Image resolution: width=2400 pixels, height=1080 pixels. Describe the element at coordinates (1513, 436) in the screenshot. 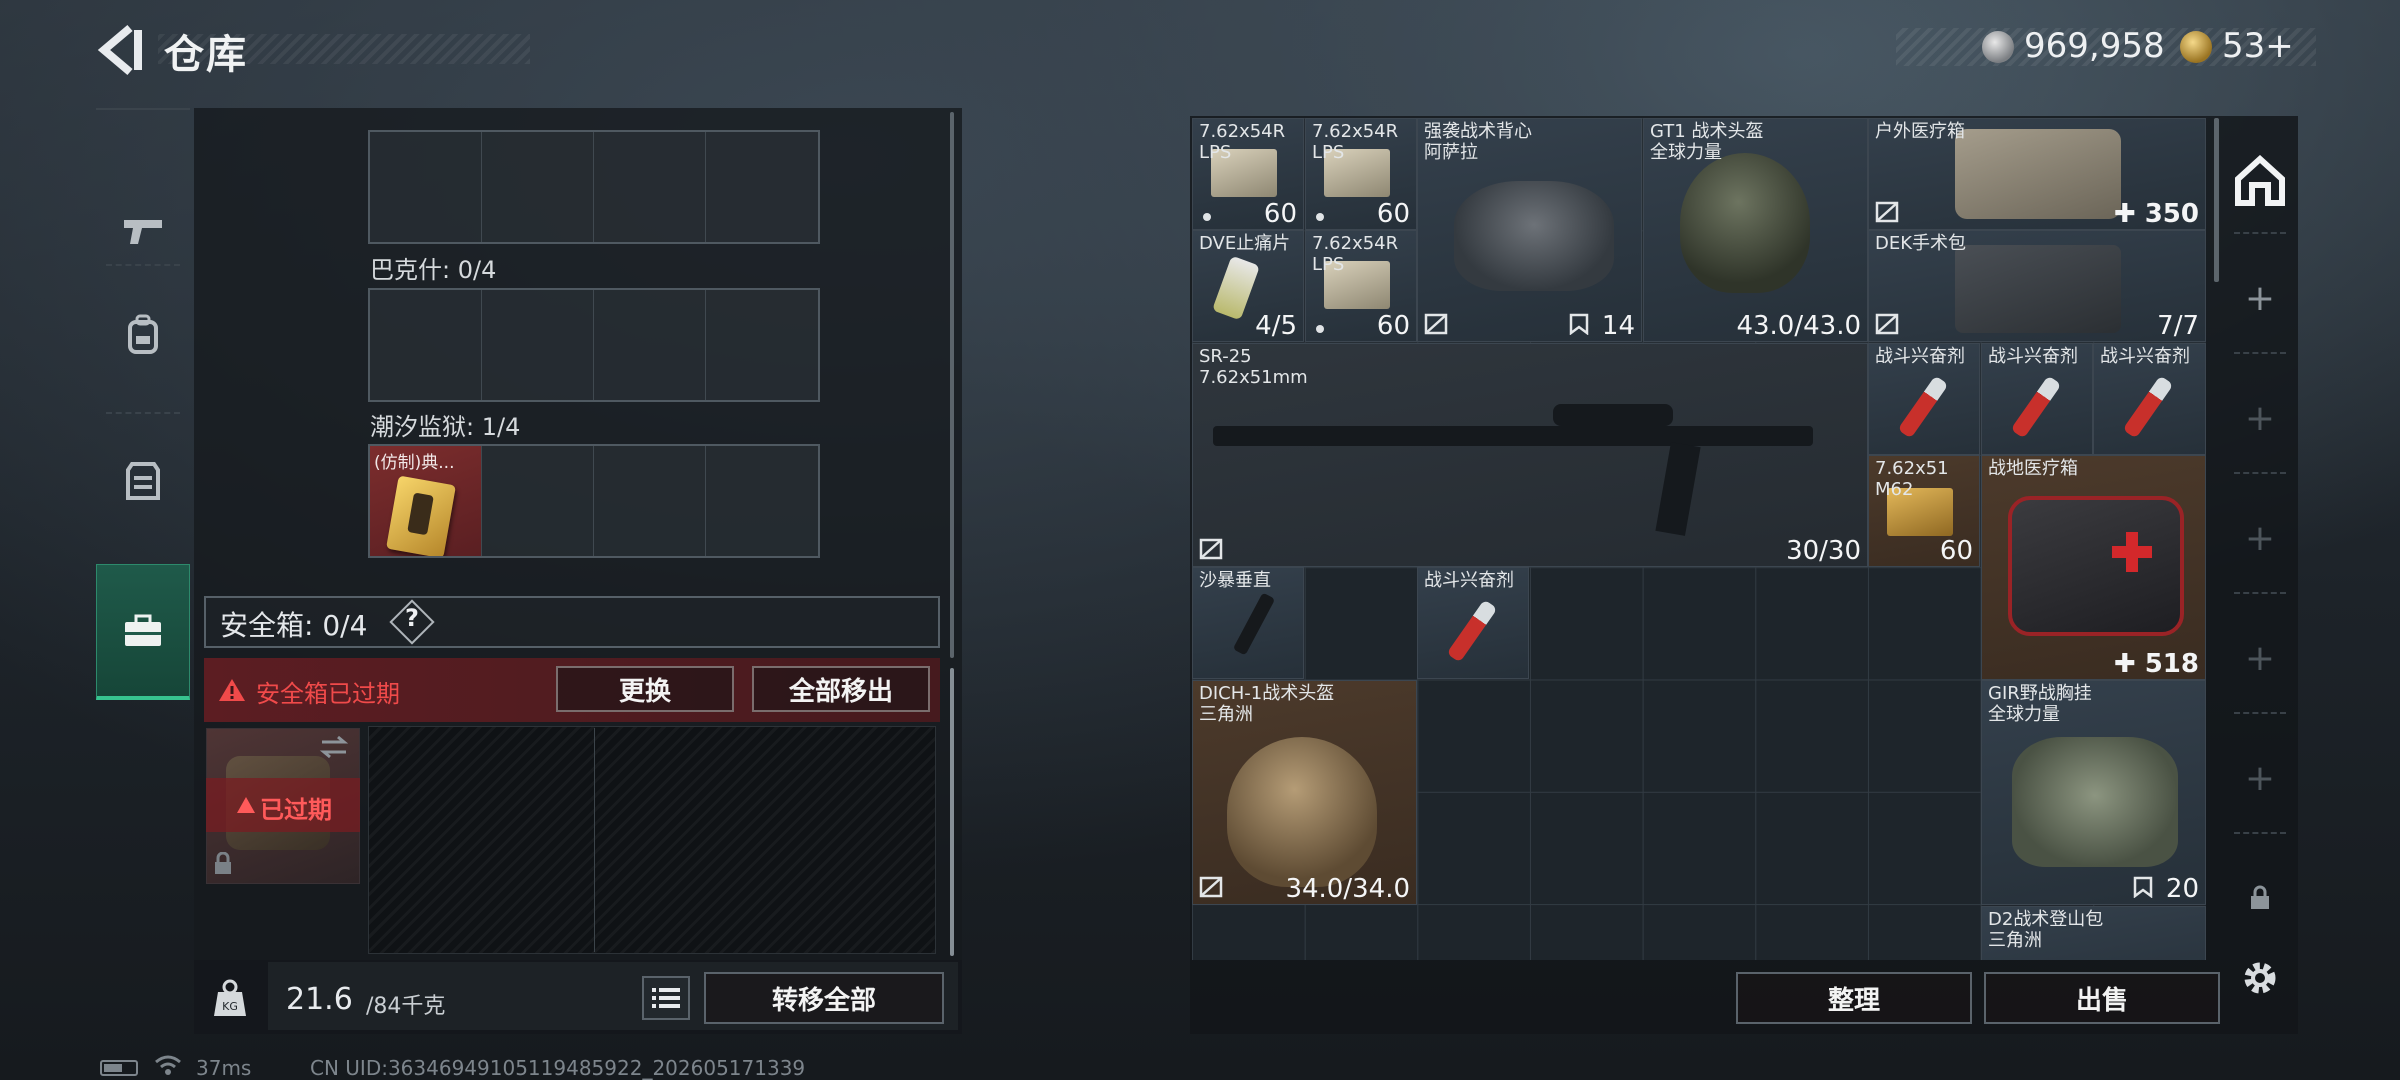

I see `rifle-art` at that location.